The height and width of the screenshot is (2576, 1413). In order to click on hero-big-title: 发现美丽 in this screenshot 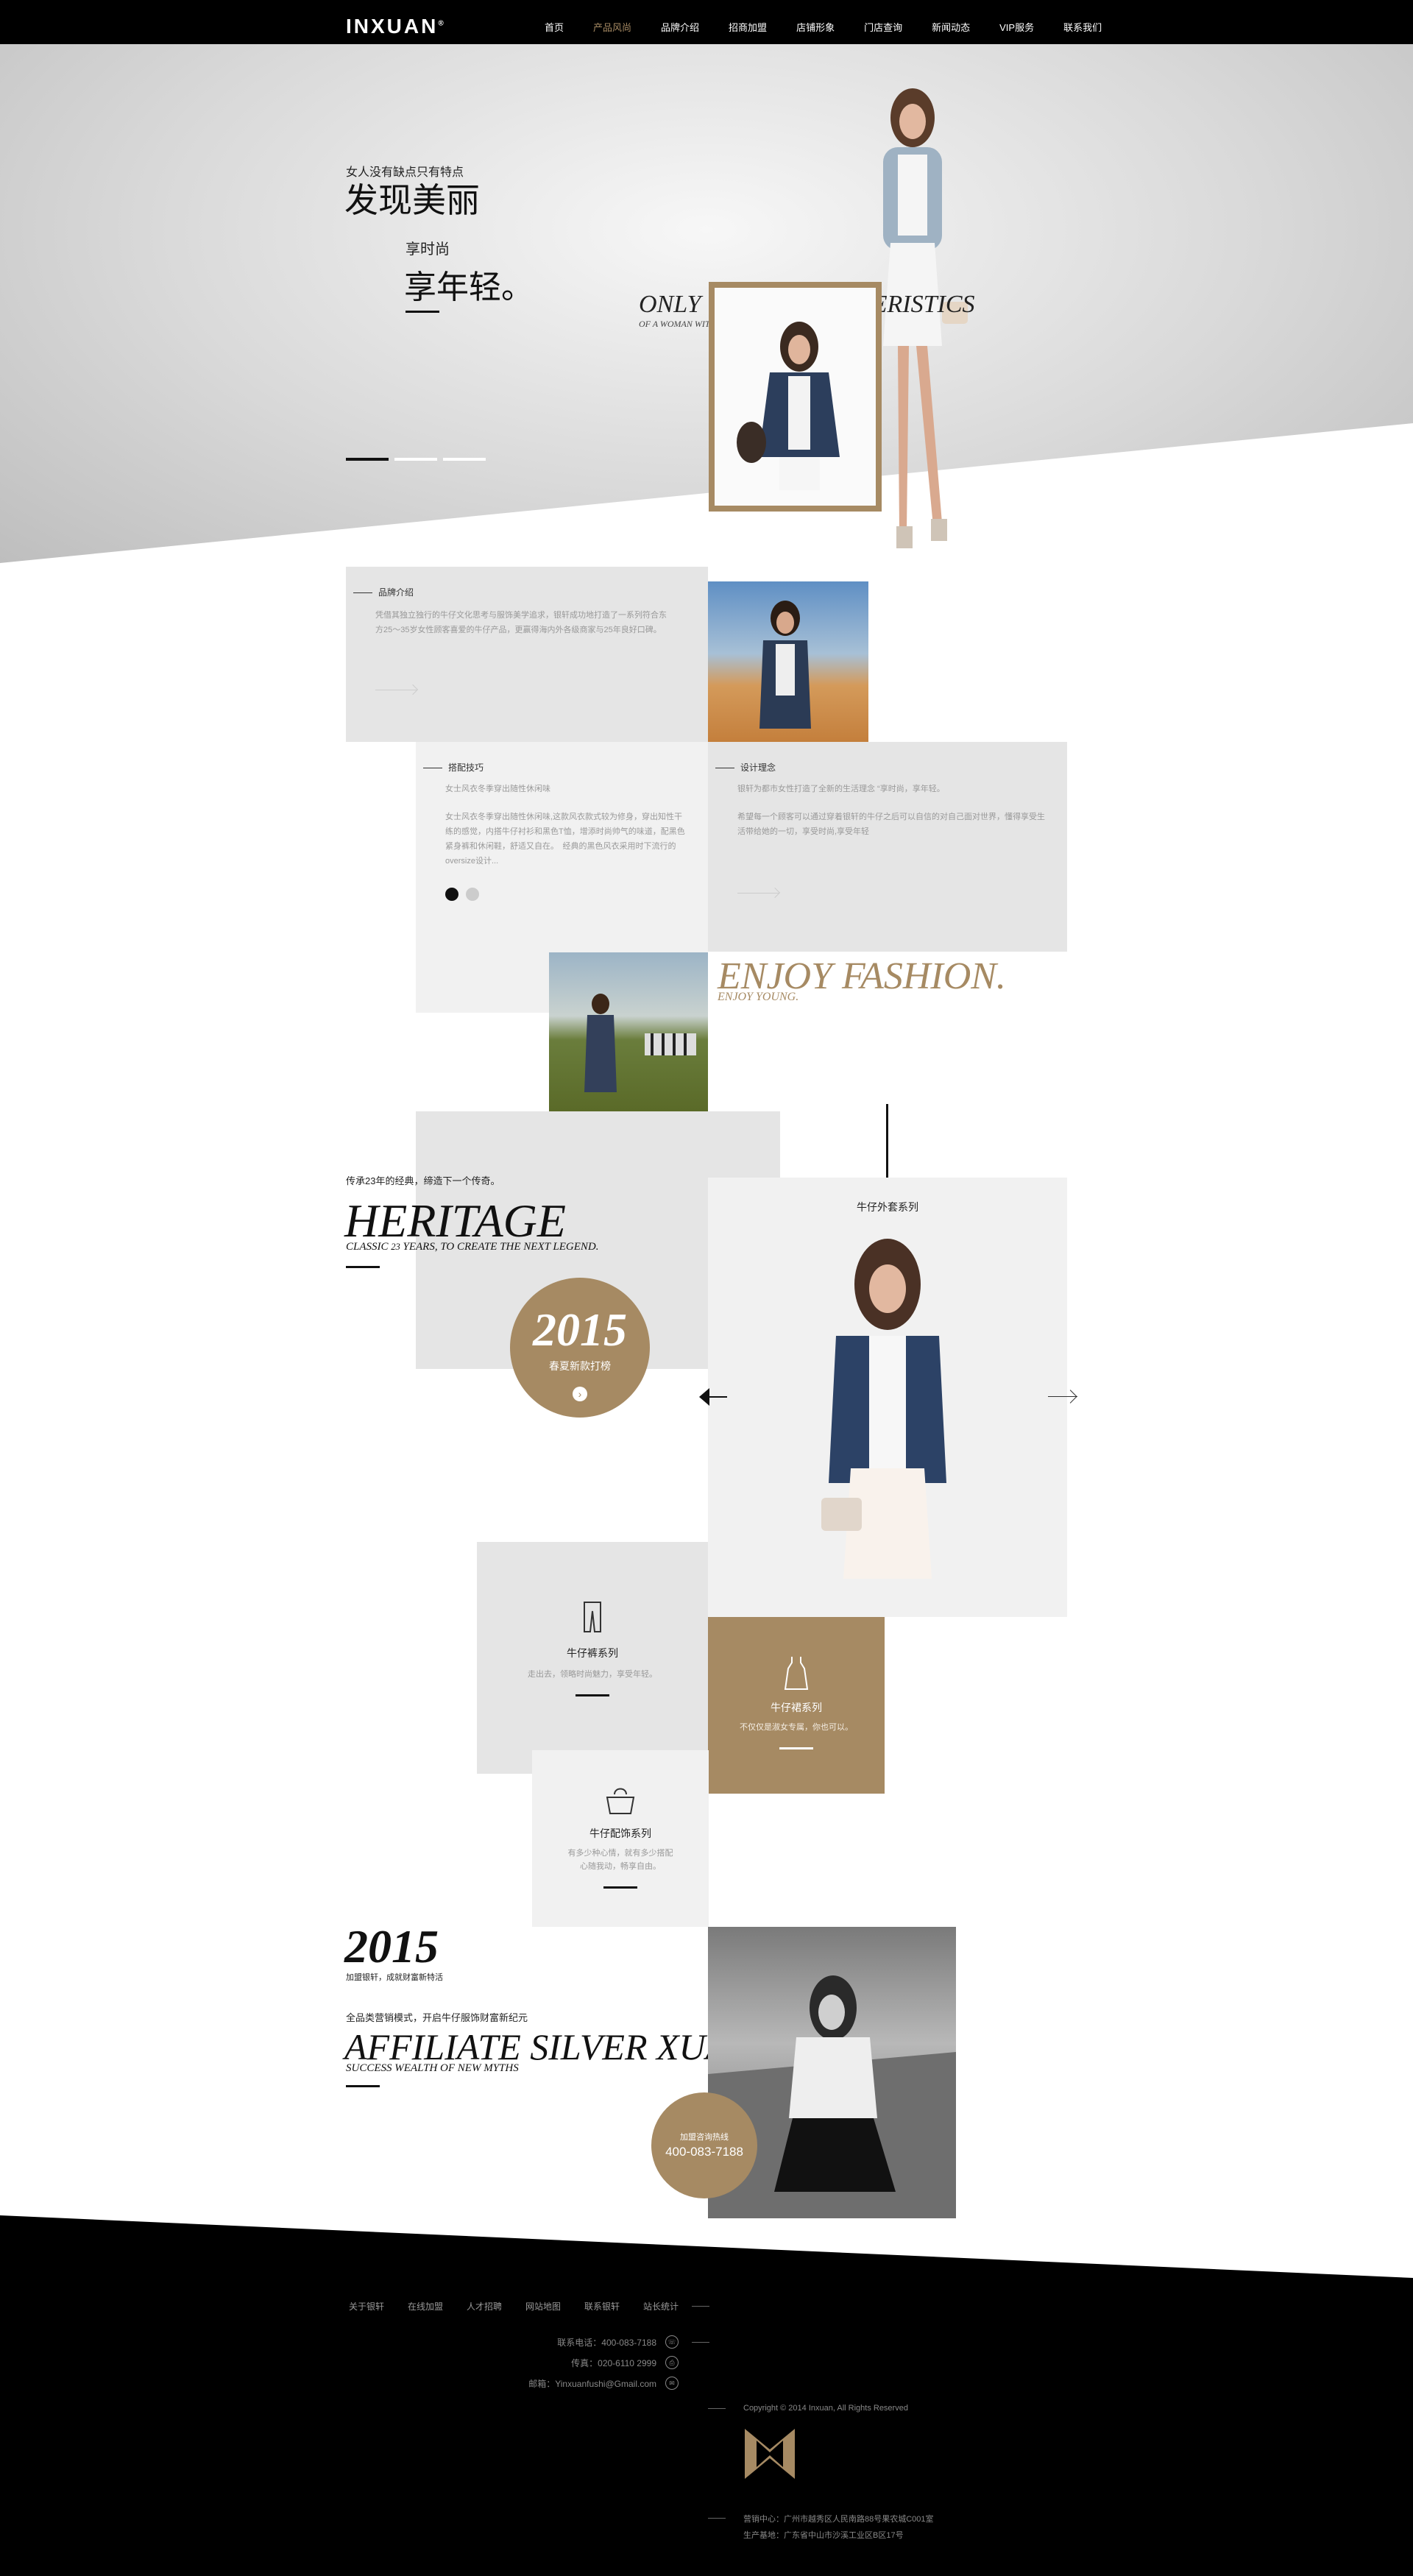, I will do `click(412, 200)`.